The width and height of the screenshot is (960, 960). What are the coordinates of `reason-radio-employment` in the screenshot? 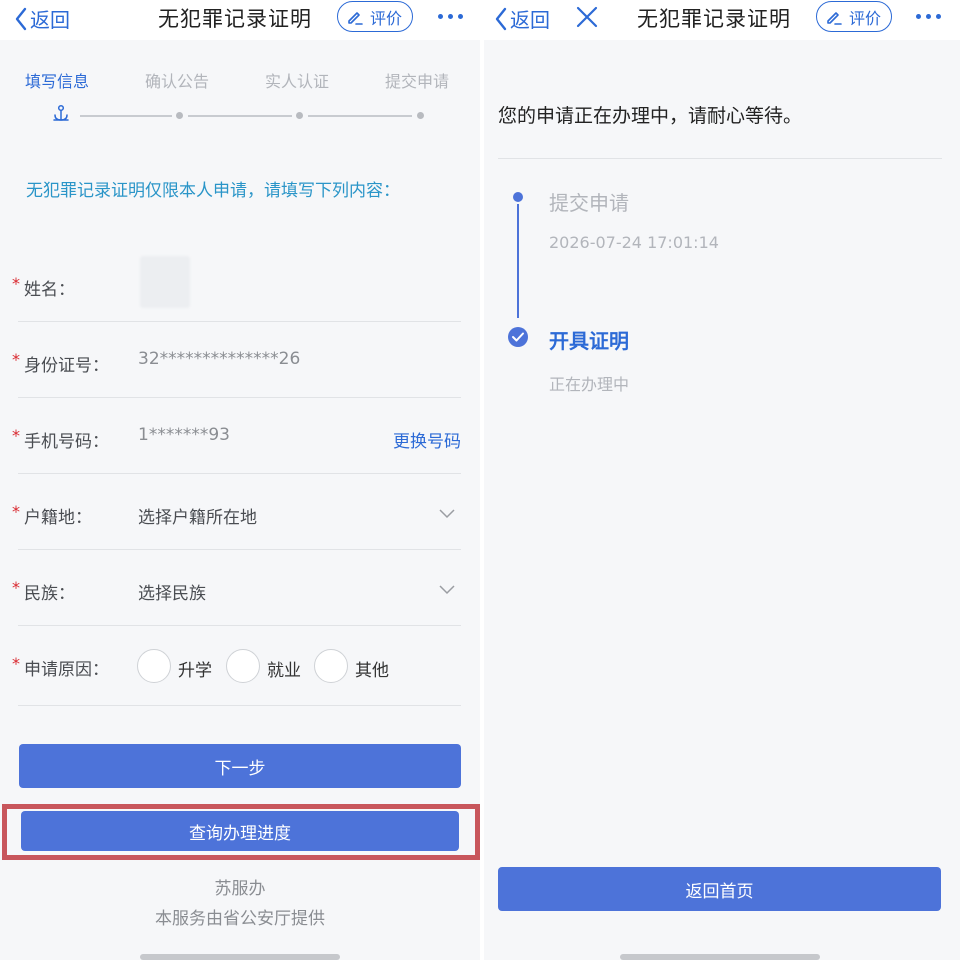 It's located at (243, 666).